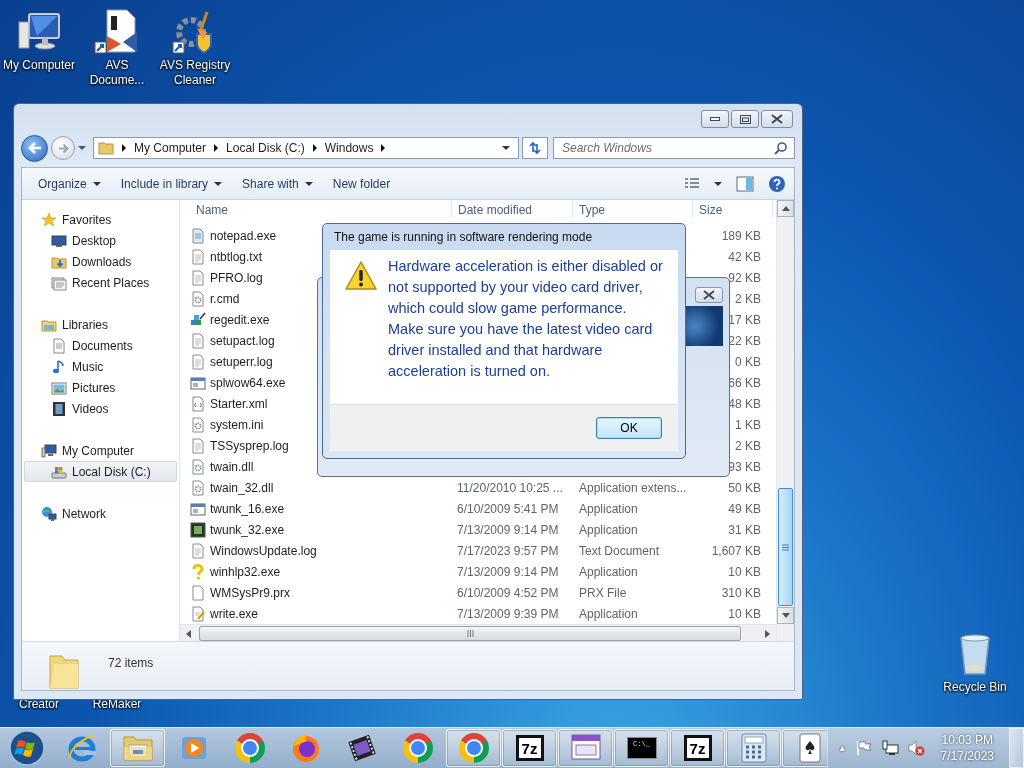 The height and width of the screenshot is (768, 1024). I want to click on search-field: Search Windows, so click(674, 148).